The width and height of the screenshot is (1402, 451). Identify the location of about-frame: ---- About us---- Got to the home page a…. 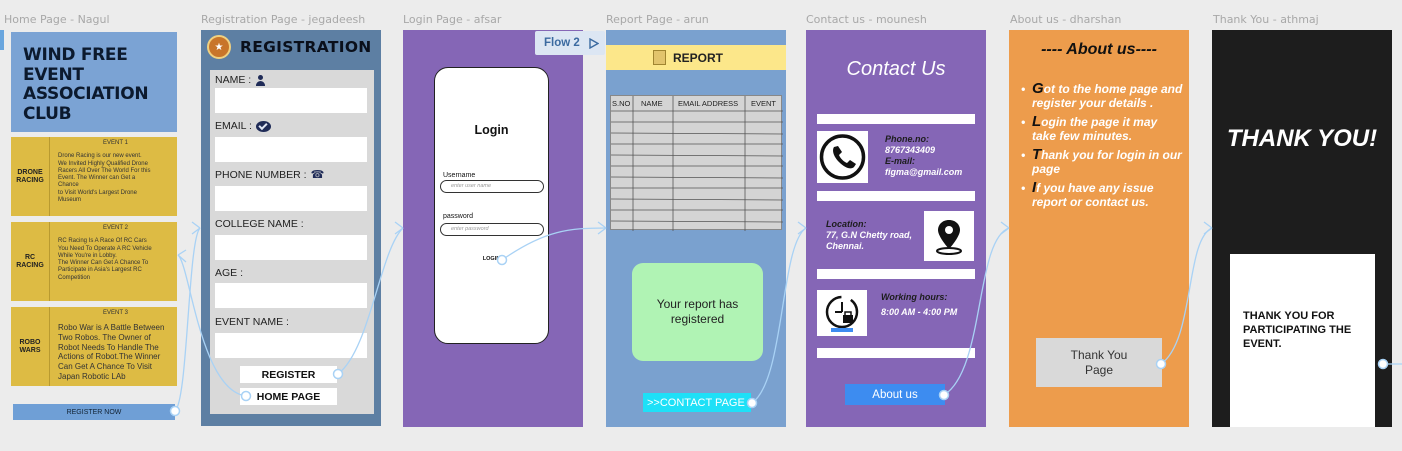
(1099, 228).